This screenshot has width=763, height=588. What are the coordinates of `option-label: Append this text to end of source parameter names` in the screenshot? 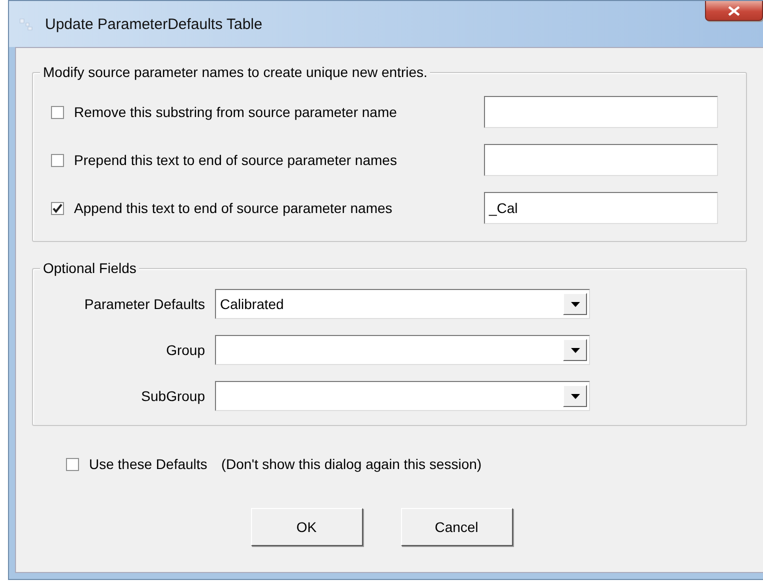 It's located at (234, 208).